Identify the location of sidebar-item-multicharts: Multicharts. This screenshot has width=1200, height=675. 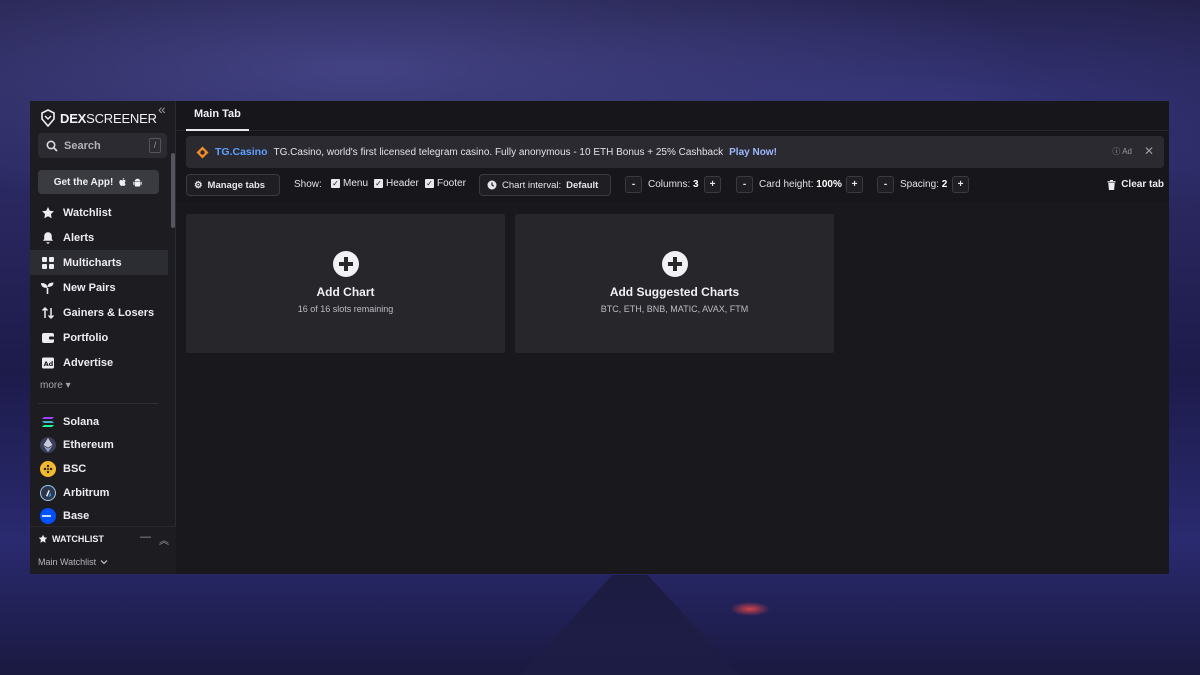
(99, 262).